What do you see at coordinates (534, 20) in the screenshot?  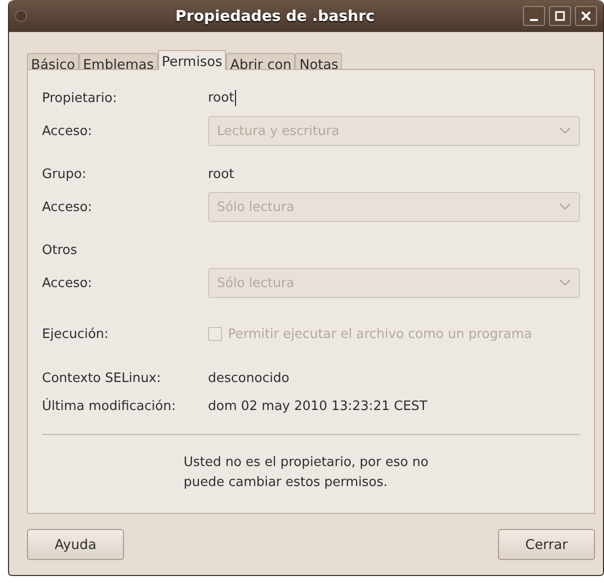 I see `minimize-icon` at bounding box center [534, 20].